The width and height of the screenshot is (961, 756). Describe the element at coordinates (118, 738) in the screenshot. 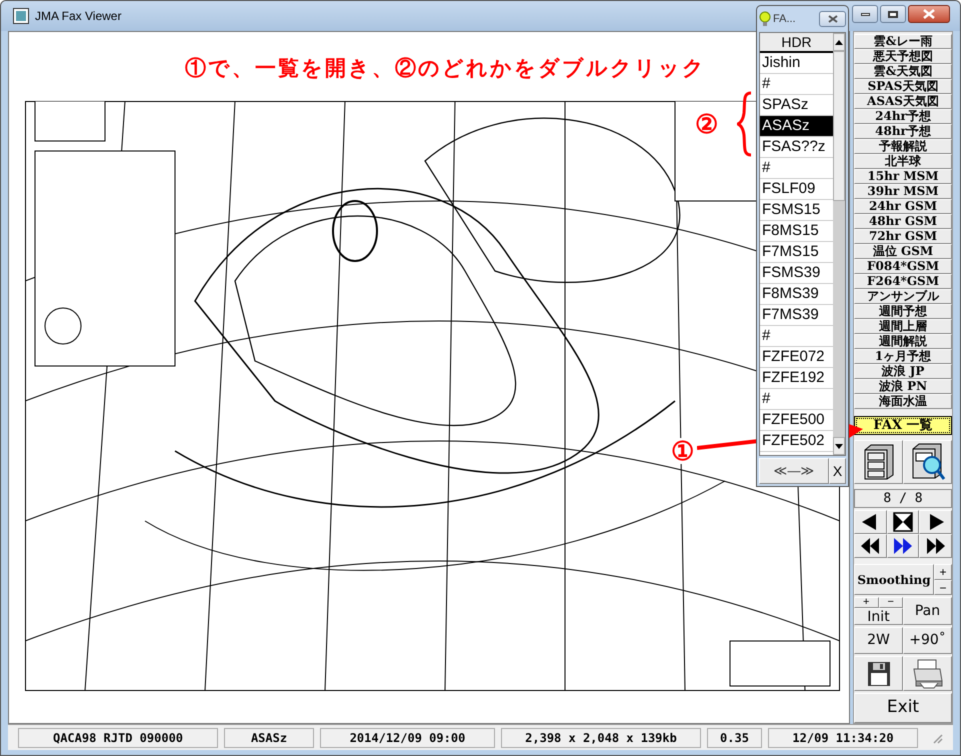

I see `status-field: QACA98 RJTD 090000` at that location.